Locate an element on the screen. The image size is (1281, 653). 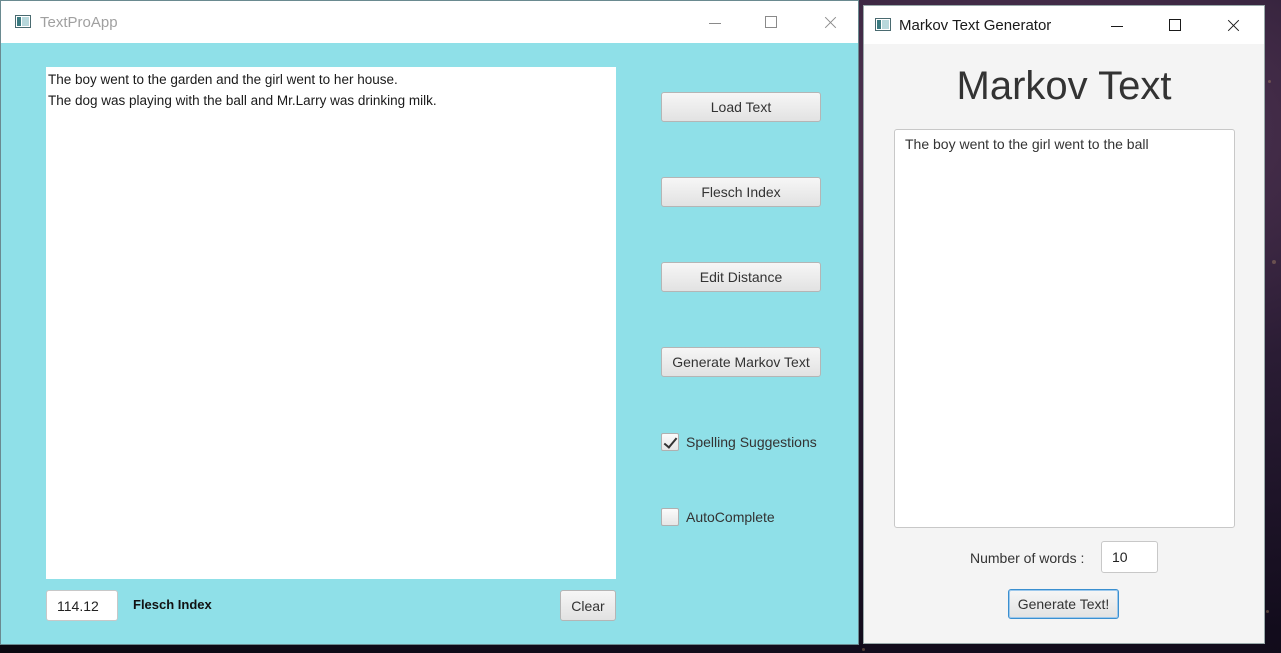
checkbox-icon is located at coordinates (670, 517).